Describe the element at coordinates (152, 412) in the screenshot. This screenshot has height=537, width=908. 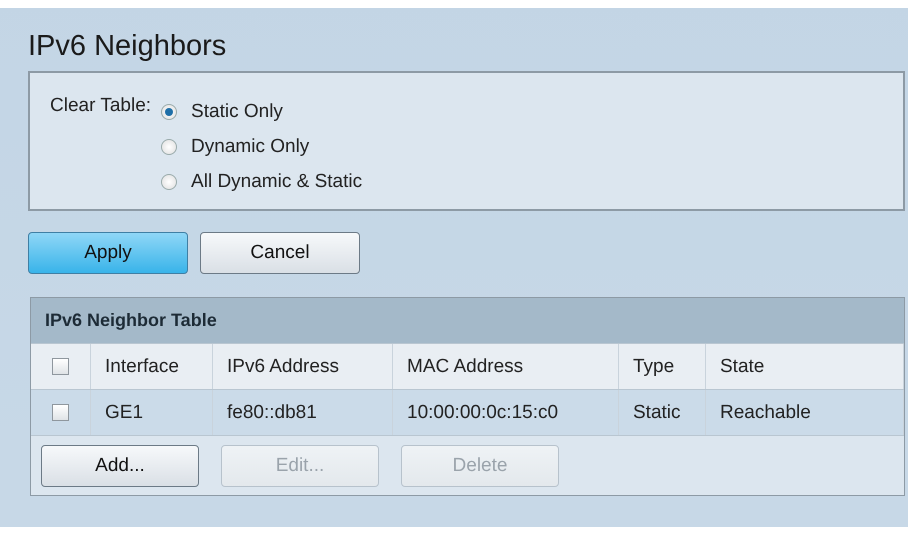
I see `table-cell: GE1` at that location.